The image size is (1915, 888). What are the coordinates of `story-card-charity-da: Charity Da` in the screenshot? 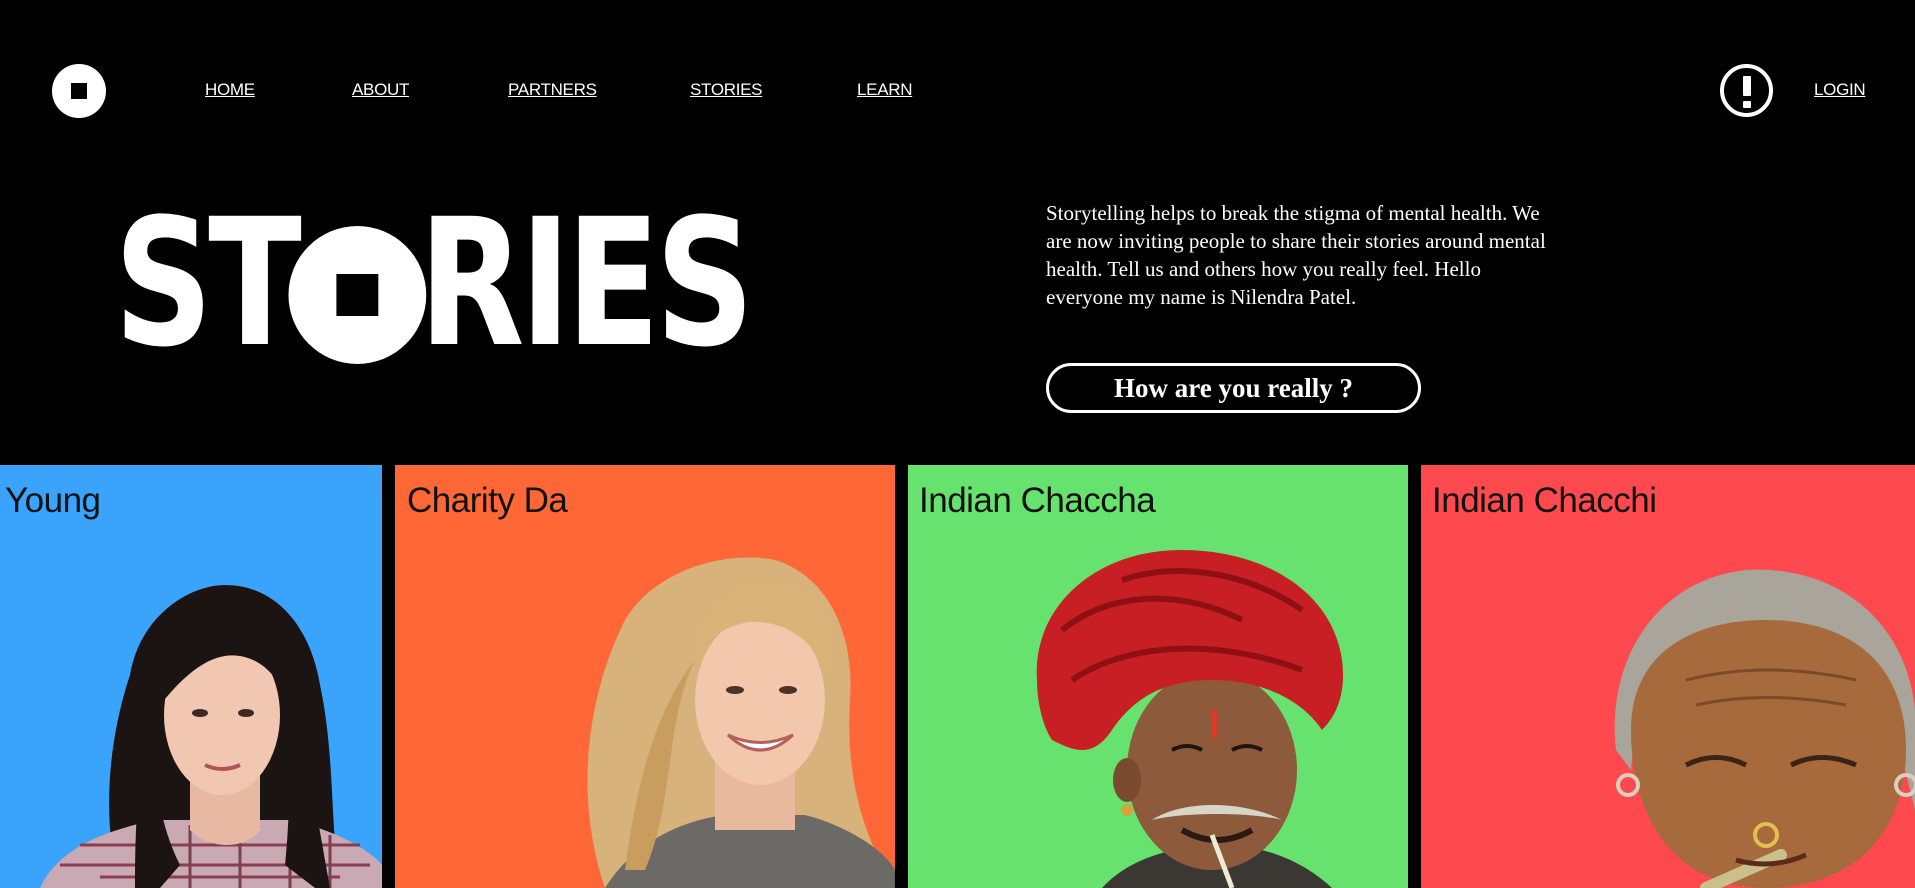 It's located at (645, 676).